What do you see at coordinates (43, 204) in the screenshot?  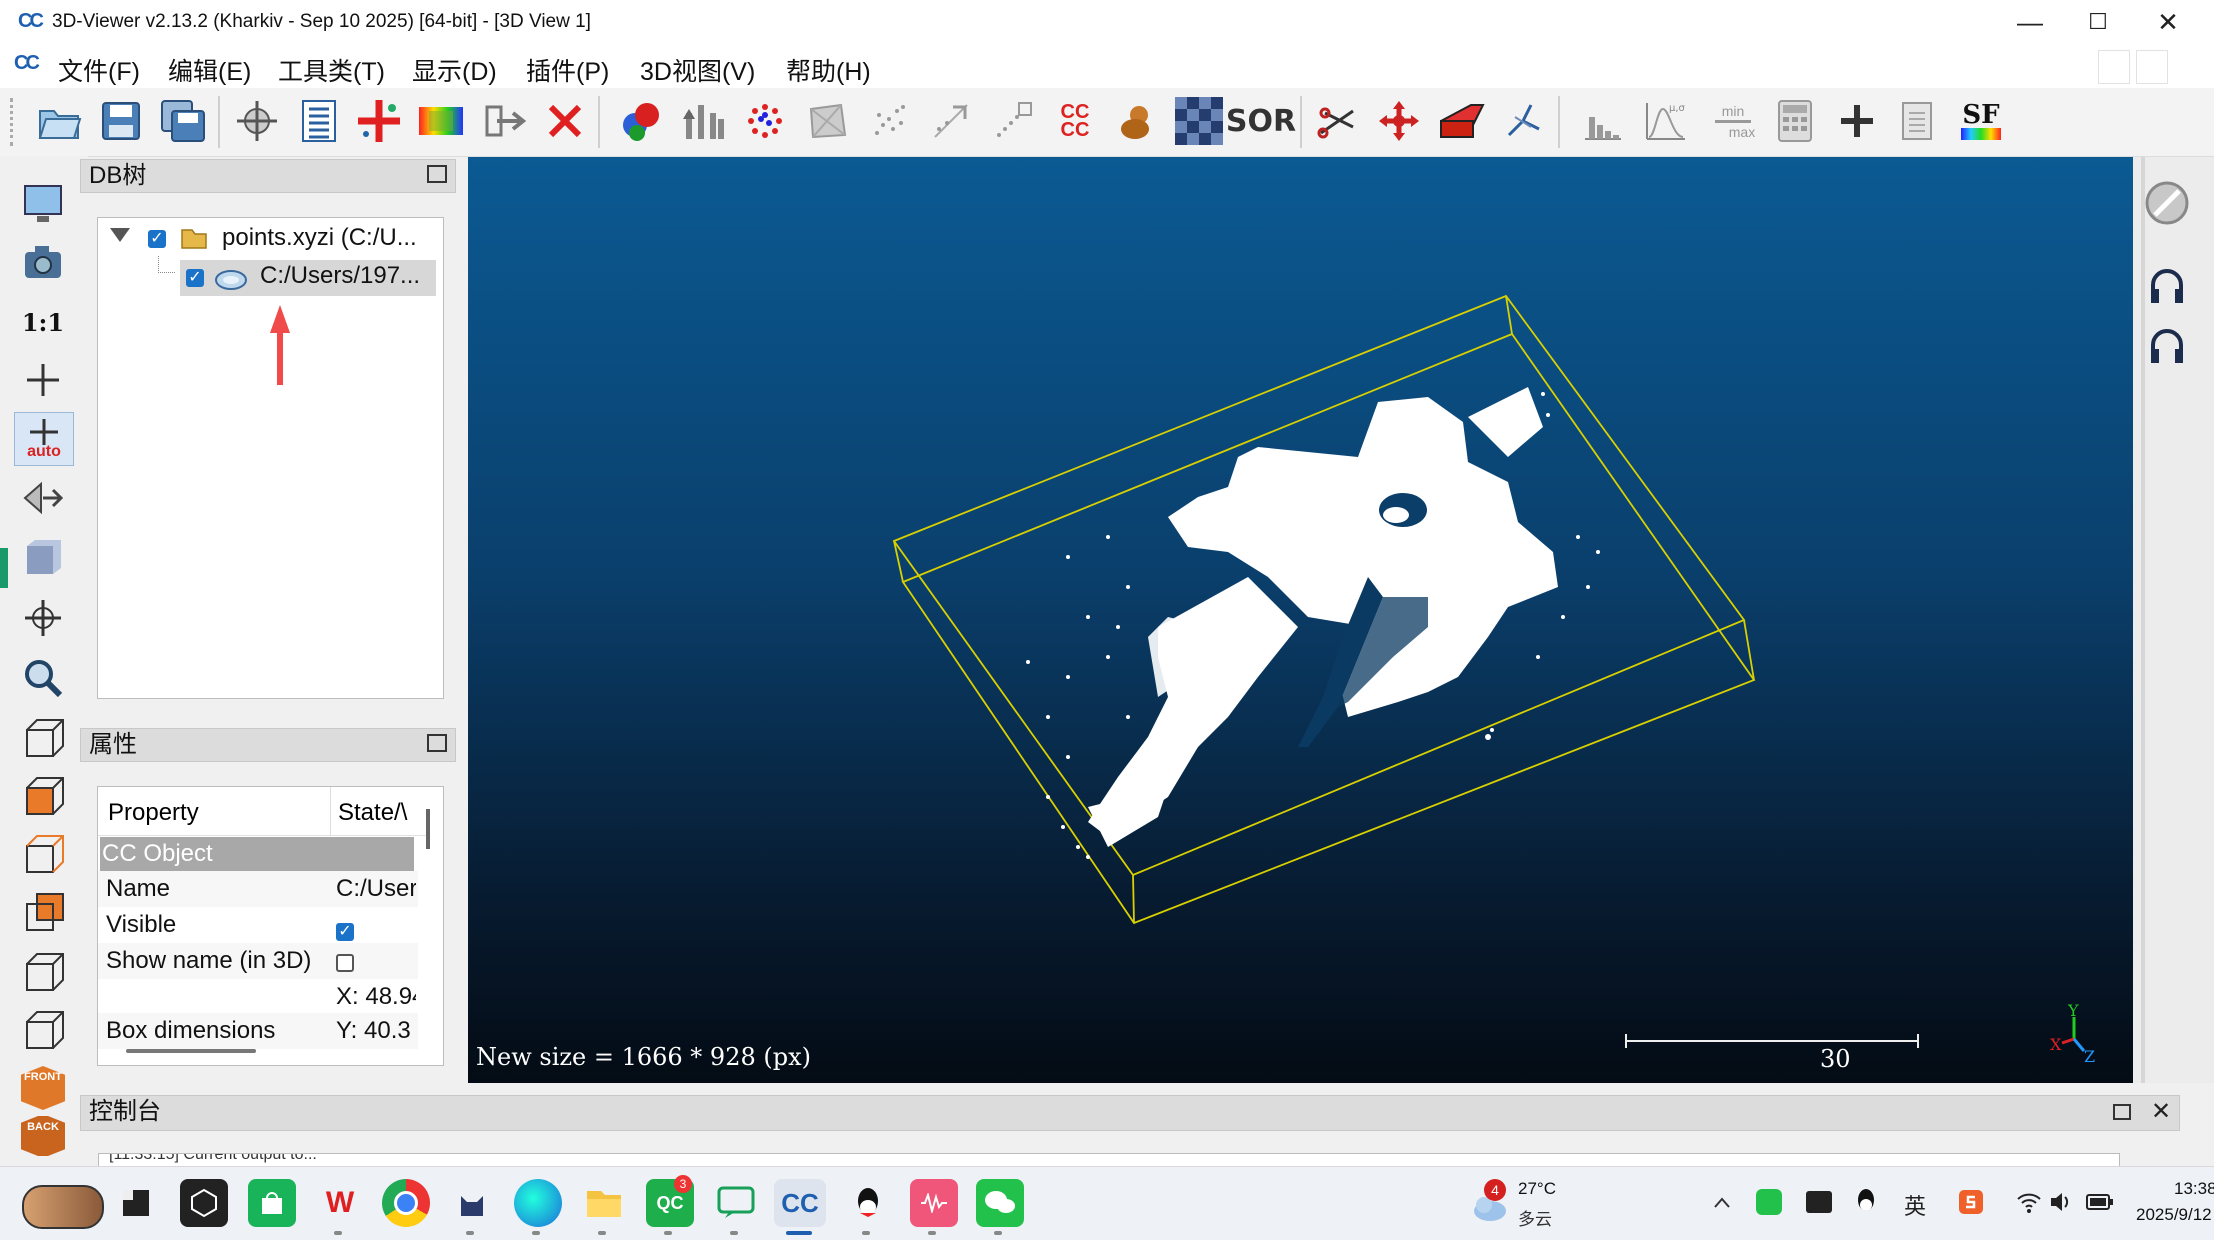 I see `display-icon` at bounding box center [43, 204].